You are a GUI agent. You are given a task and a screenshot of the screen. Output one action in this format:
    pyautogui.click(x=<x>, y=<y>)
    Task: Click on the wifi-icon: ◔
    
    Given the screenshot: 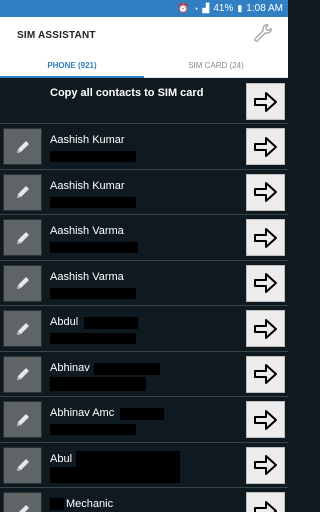 What is the action you would take?
    pyautogui.click(x=195, y=8)
    